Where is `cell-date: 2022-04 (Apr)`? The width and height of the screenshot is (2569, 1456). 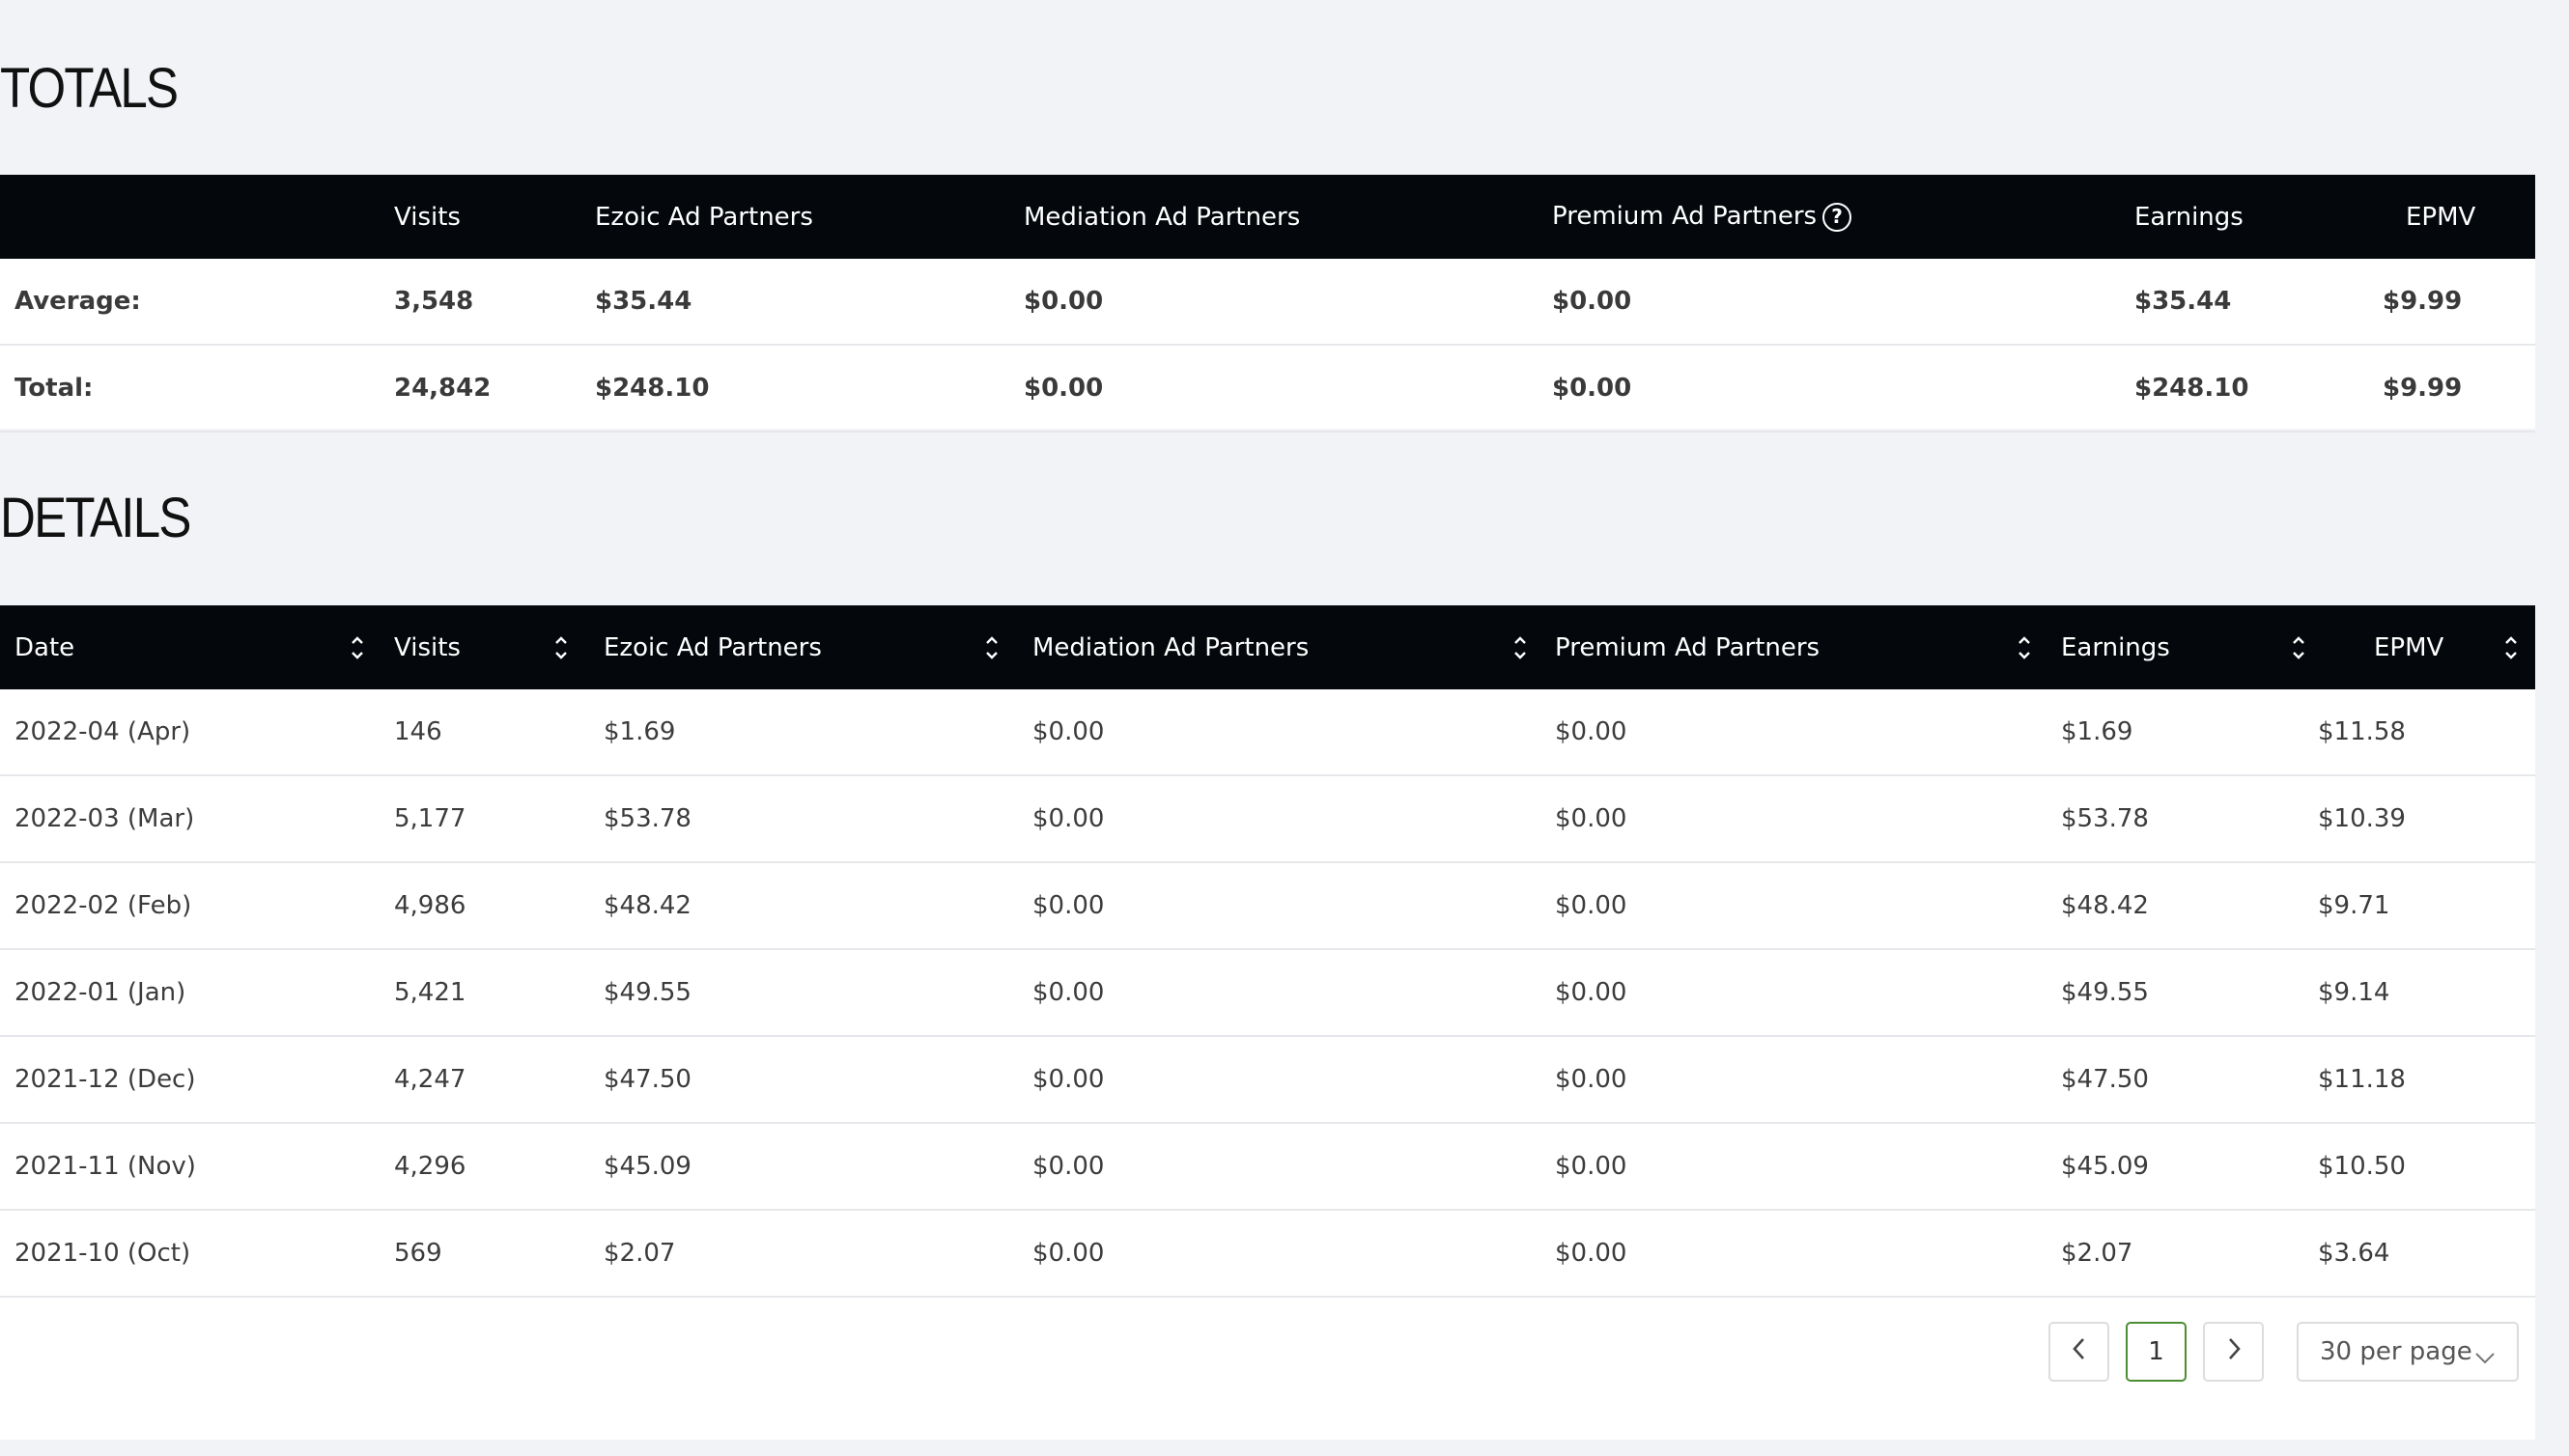 cell-date: 2022-04 (Apr) is located at coordinates (190, 733).